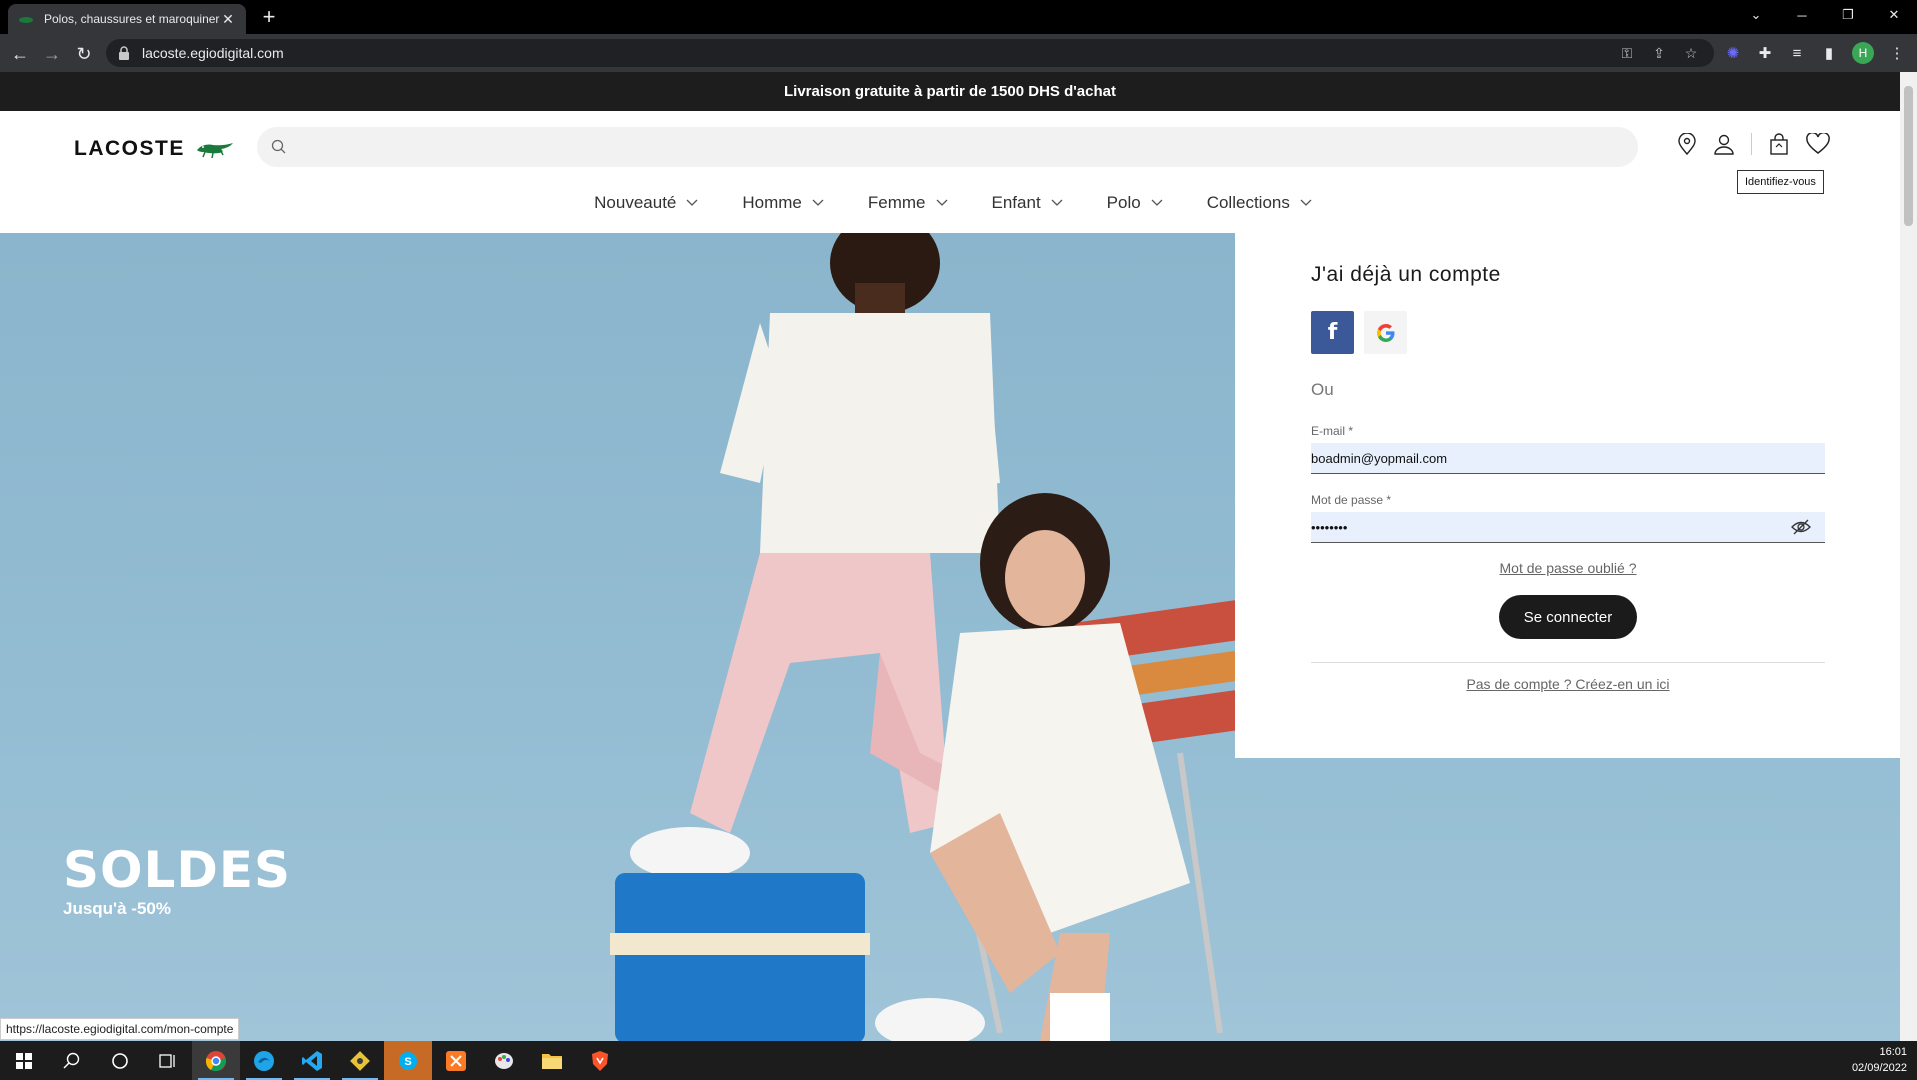 This screenshot has height=1080, width=1917. What do you see at coordinates (26, 20) in the screenshot?
I see `lacoste-favicon-icon` at bounding box center [26, 20].